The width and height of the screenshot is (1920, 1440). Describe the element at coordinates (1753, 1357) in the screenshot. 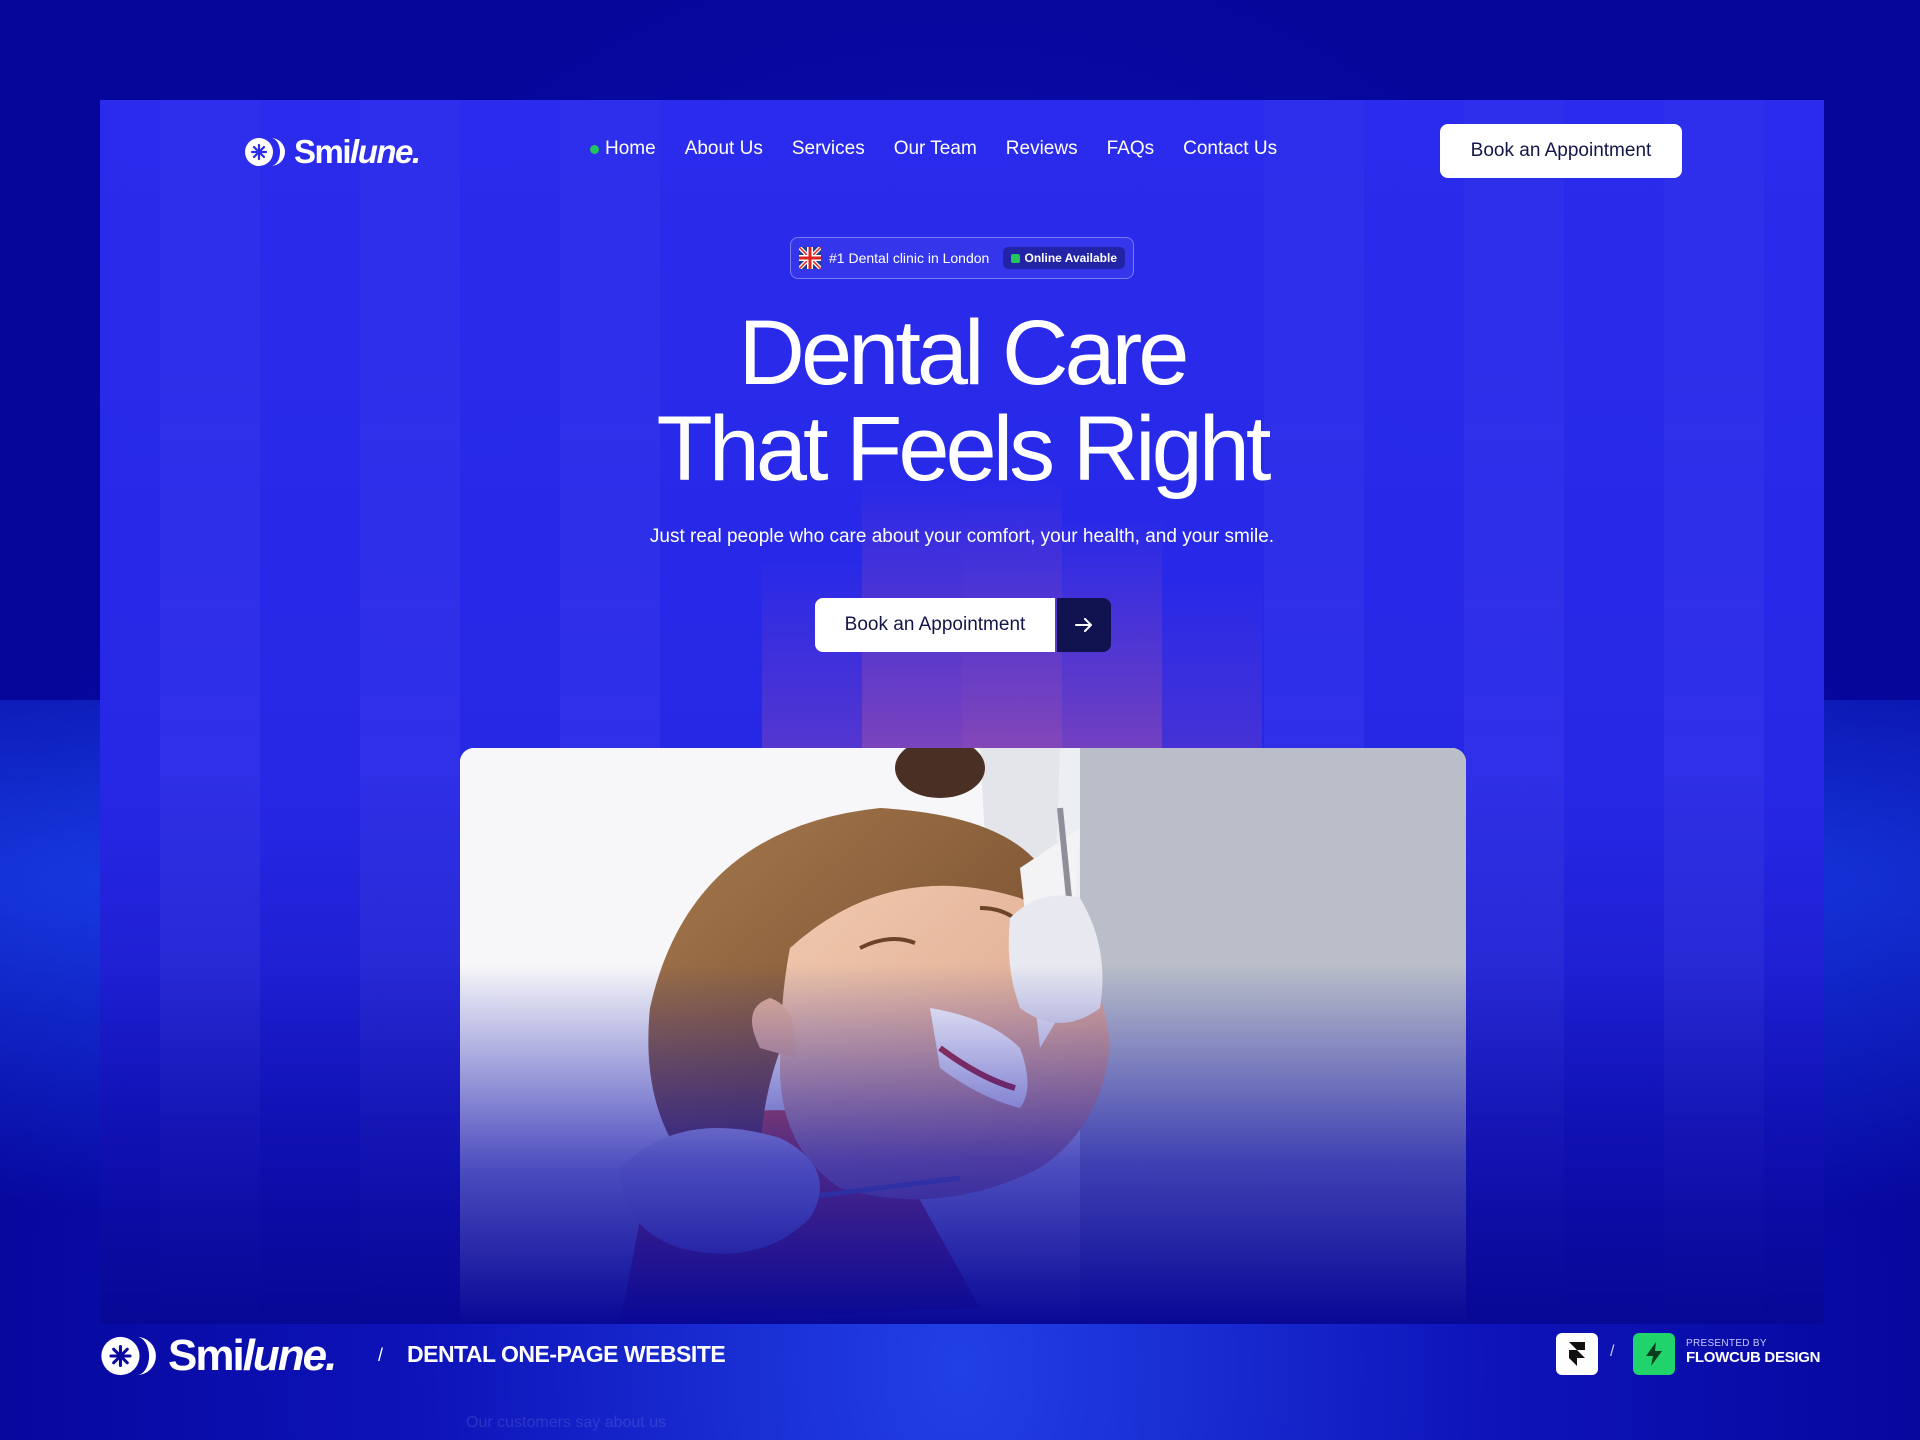

I see `studio-name: FLOWCUB DESIGN` at that location.